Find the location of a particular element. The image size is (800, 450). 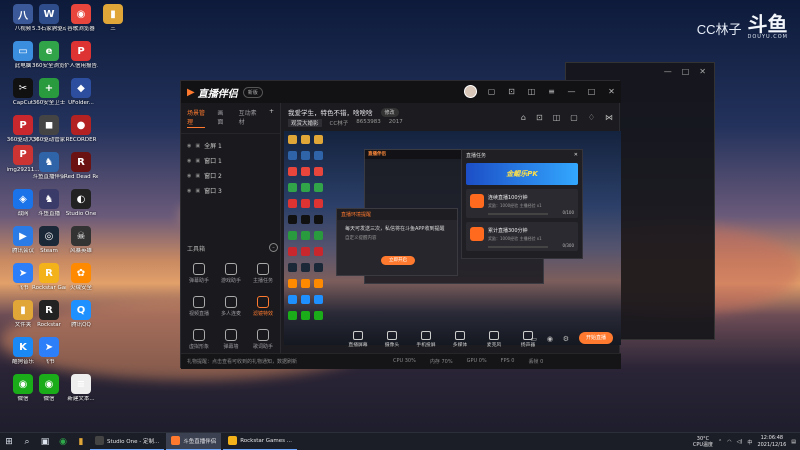

message-icon: ▢ is located at coordinates (491, 91).